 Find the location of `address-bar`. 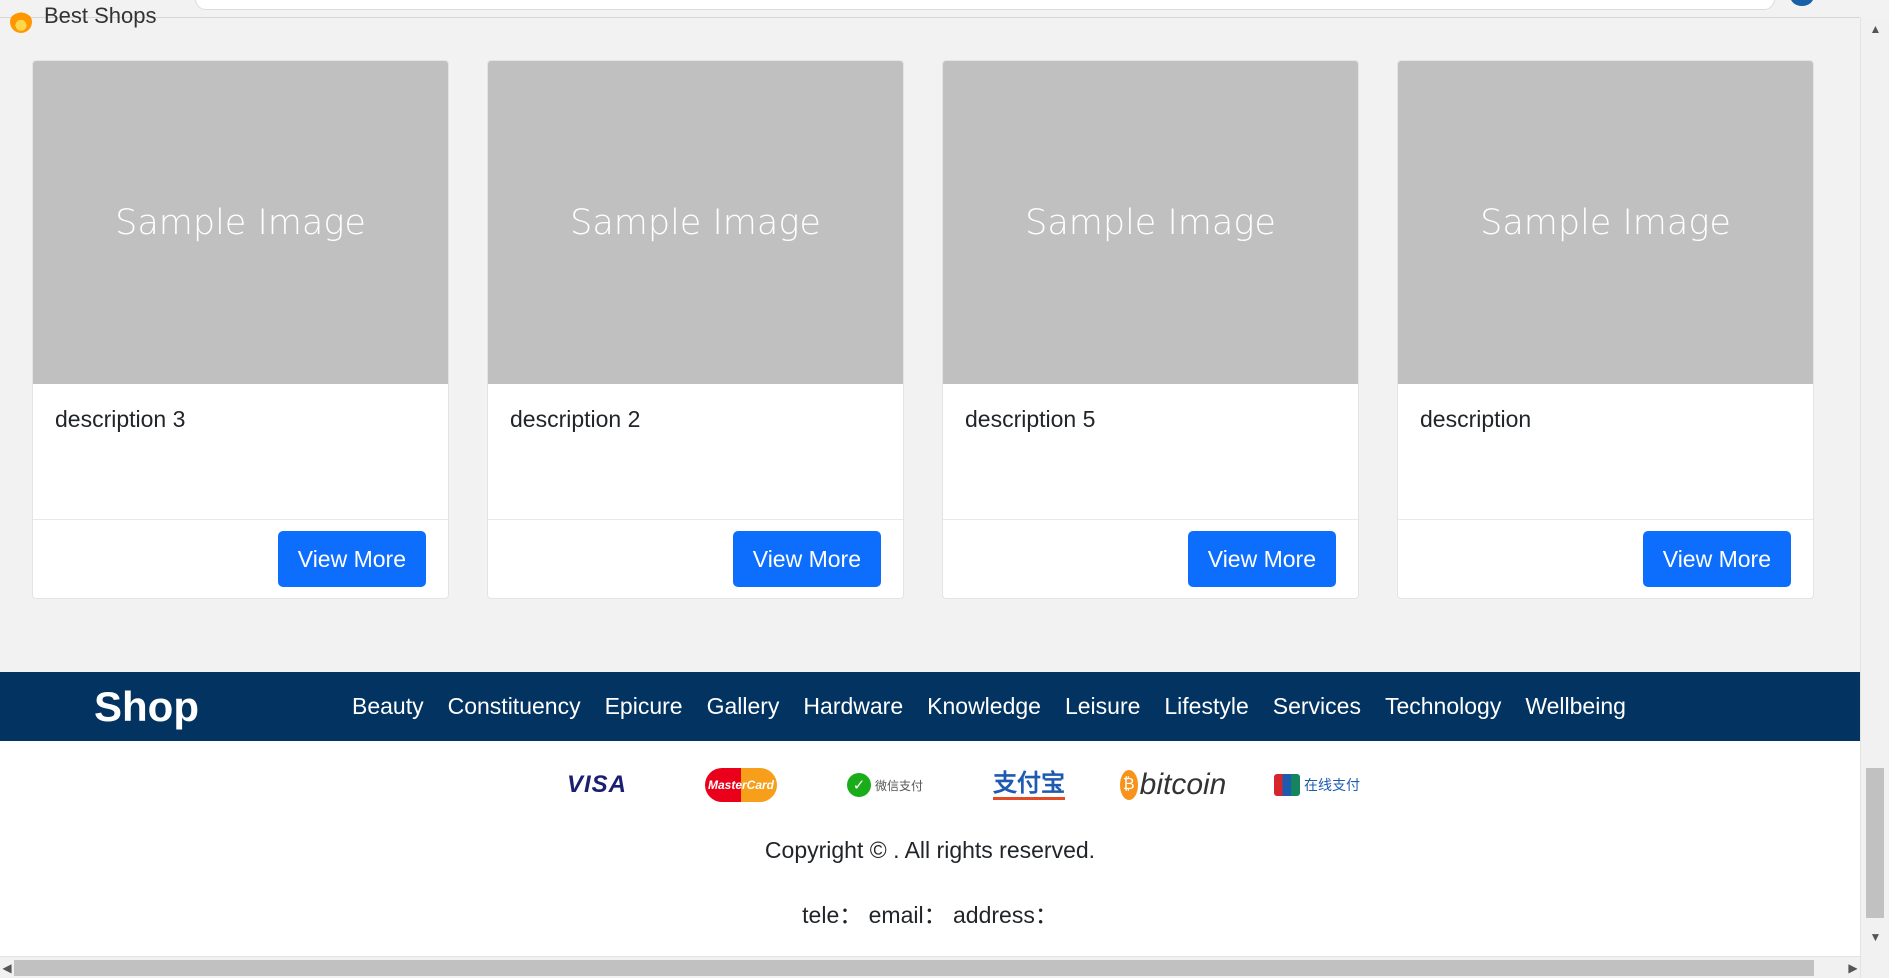

address-bar is located at coordinates (985, 5).